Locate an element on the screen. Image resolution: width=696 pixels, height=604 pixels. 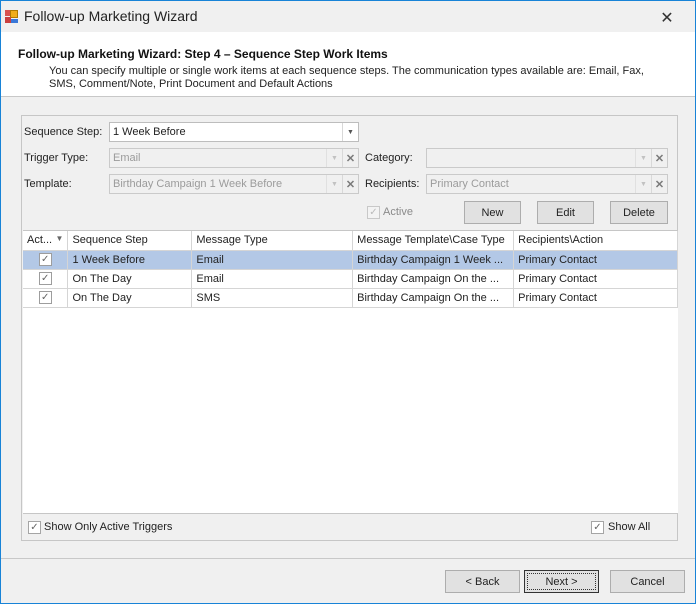
trigger-type-dropdown: Email ▼ ✕ is located at coordinates (234, 158).